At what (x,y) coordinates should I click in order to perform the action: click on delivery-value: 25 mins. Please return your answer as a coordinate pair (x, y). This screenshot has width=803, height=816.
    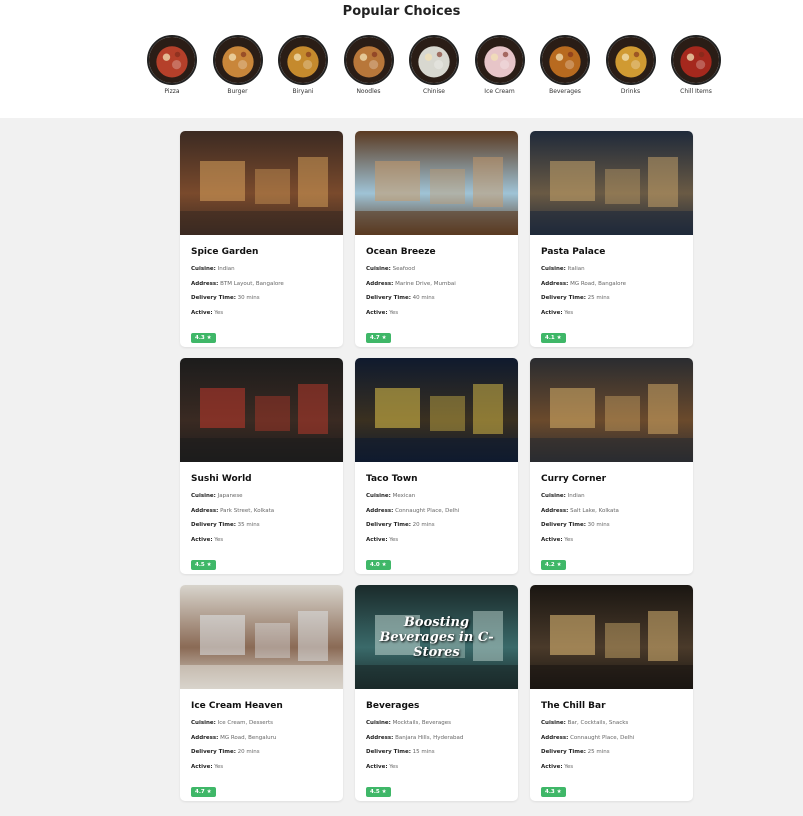
    Looking at the image, I should click on (598, 298).